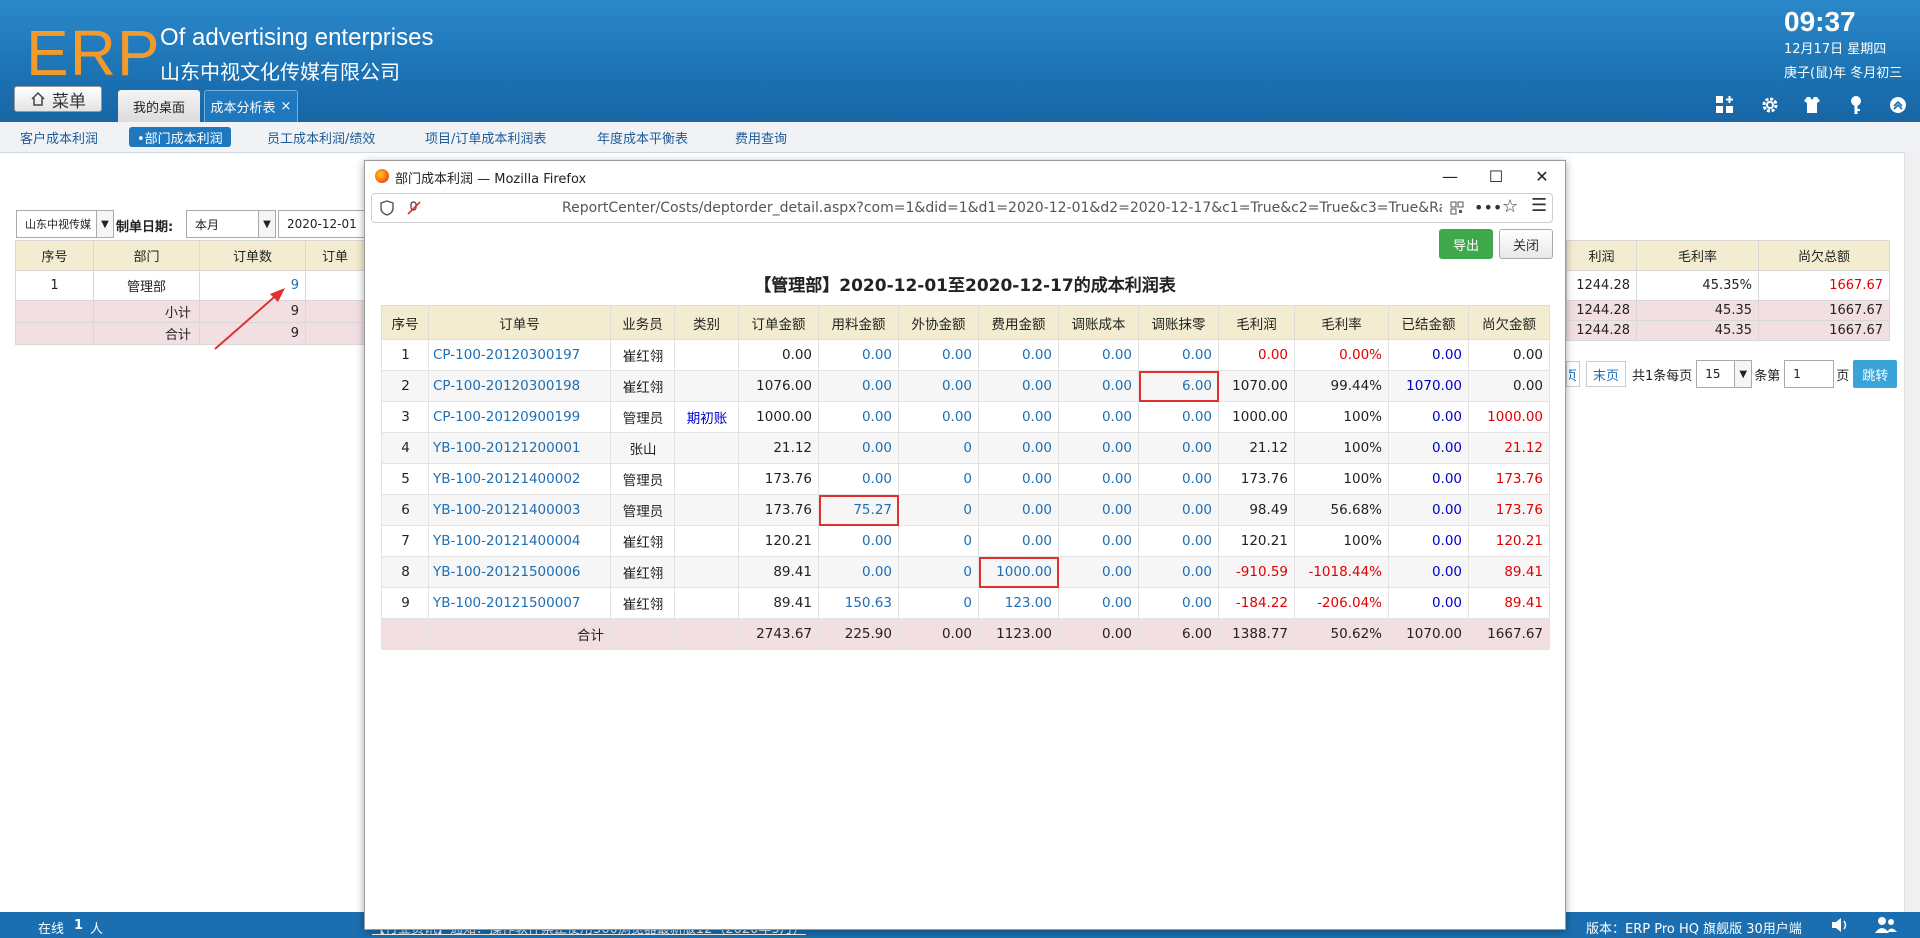 The height and width of the screenshot is (938, 1920). I want to click on order-link: YB-100-20121400002, so click(519, 479).